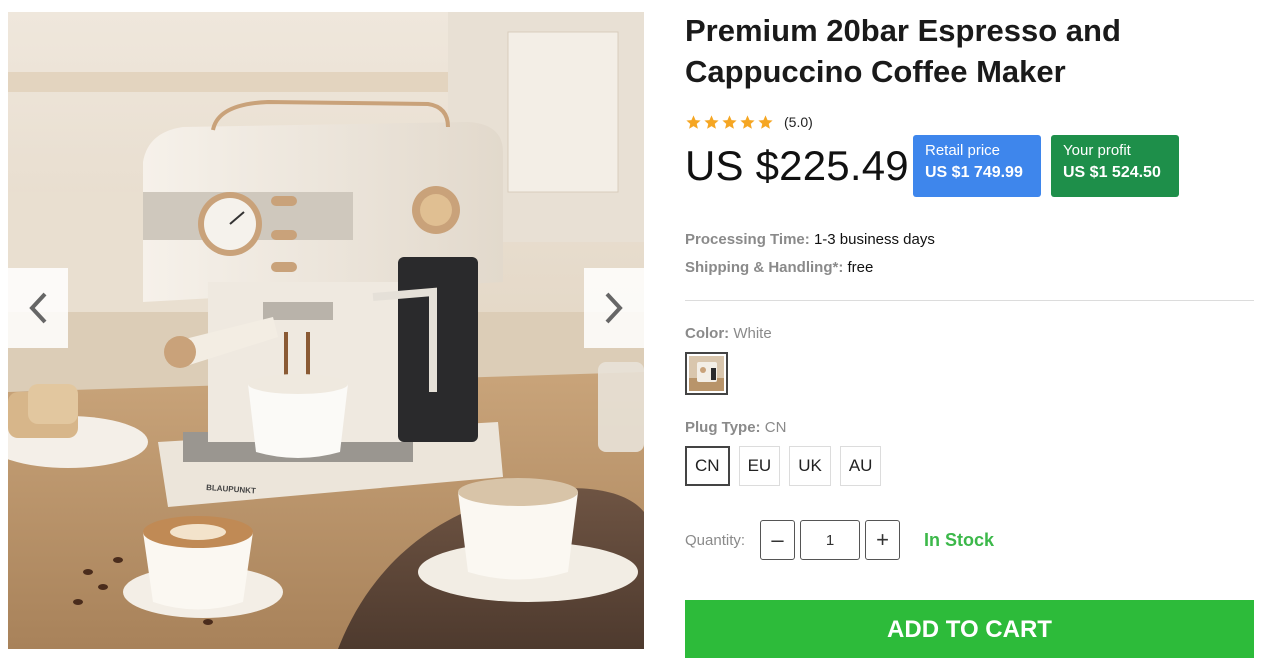  I want to click on quantity-input, so click(830, 540).